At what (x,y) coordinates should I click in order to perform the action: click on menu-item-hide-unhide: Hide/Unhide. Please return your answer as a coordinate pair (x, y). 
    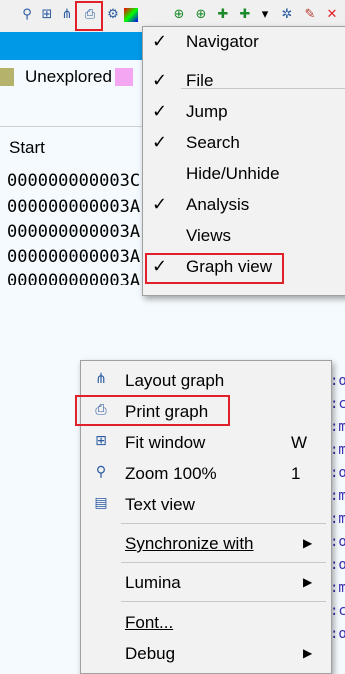
    Looking at the image, I should click on (244, 174).